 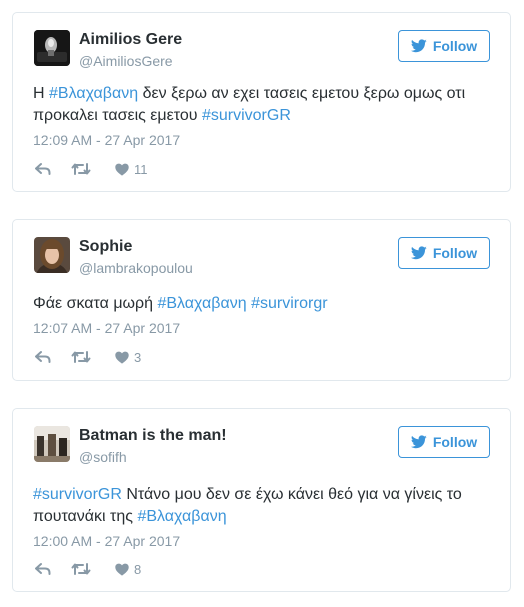 I want to click on tweet-text: Φάε σκατα μωρή #Βλαχαβανη #survirorgr, so click(x=261, y=304).